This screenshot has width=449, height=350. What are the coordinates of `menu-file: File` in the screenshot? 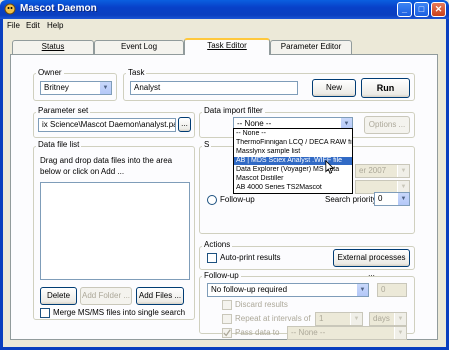 It's located at (13, 25).